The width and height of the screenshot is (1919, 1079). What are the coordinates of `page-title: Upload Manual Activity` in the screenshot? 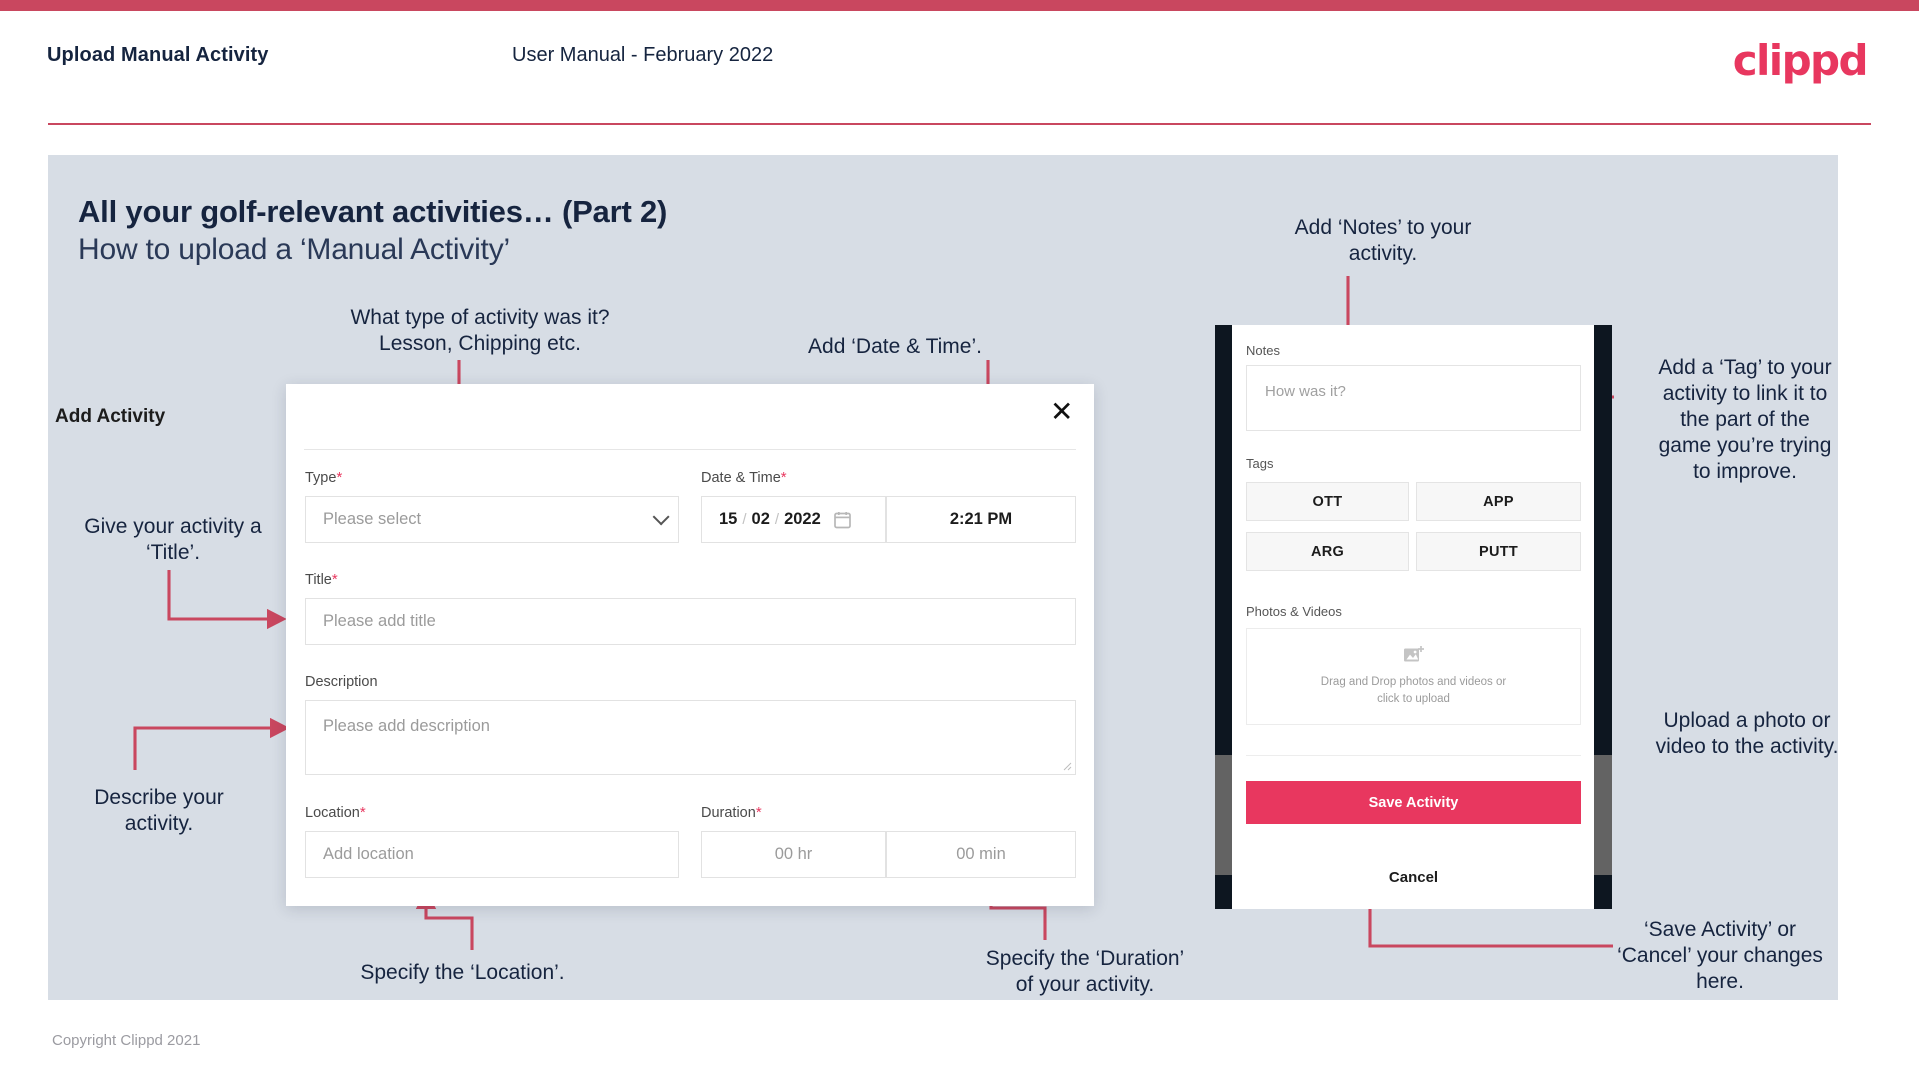 It's located at (158, 55).